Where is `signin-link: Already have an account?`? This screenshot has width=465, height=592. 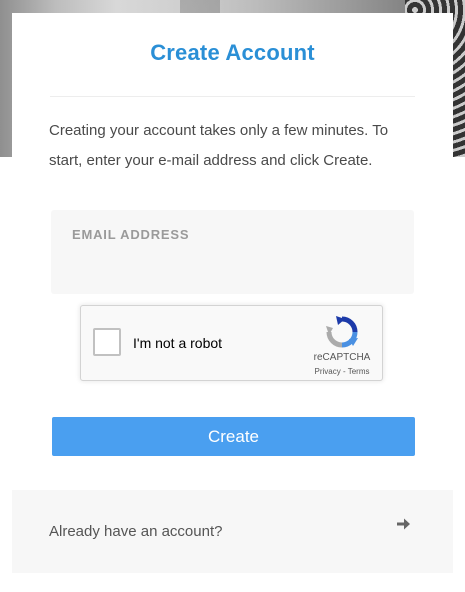
signin-link: Already have an account? is located at coordinates (135, 531).